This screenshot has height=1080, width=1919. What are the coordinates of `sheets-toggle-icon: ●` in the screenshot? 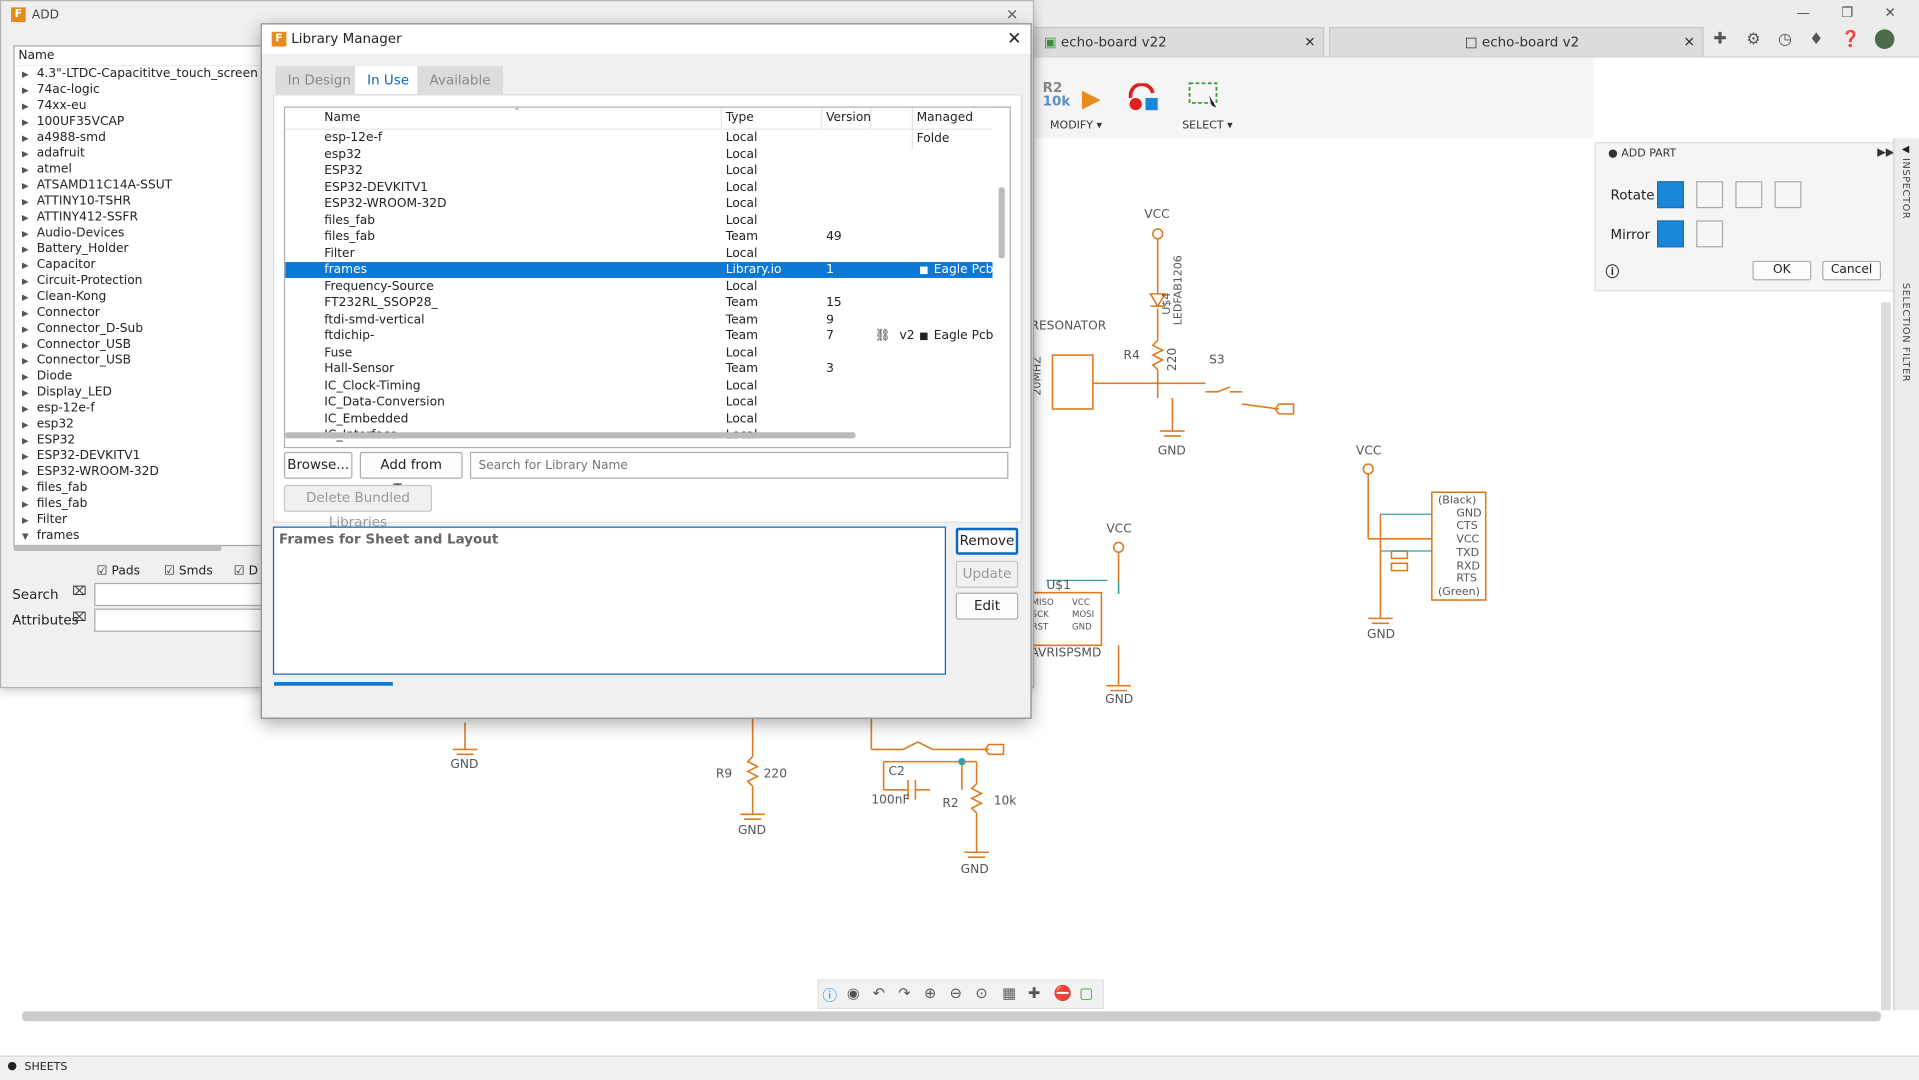 It's located at (12, 1066).